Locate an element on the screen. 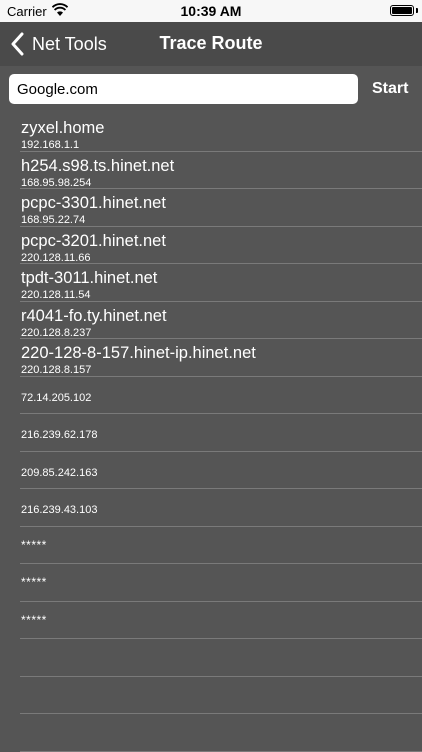 This screenshot has height=752, width=422. hop-row: h254.s98.ts.hinet.net 168.95.98.254 is located at coordinates (221, 170).